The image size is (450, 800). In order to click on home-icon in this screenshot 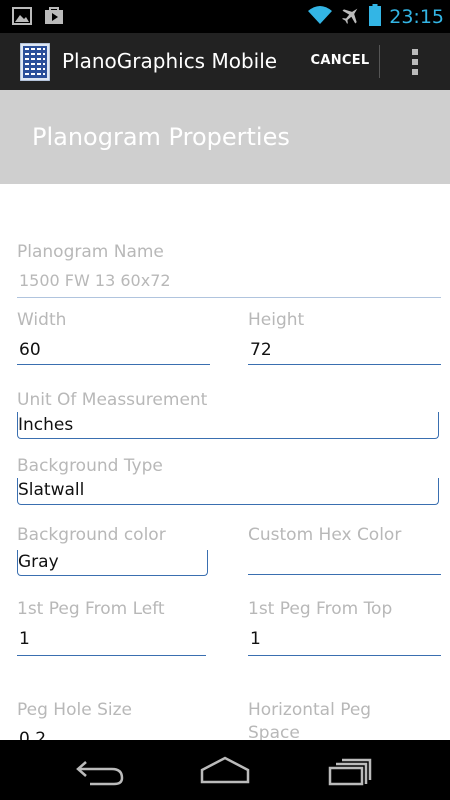, I will do `click(225, 770)`.